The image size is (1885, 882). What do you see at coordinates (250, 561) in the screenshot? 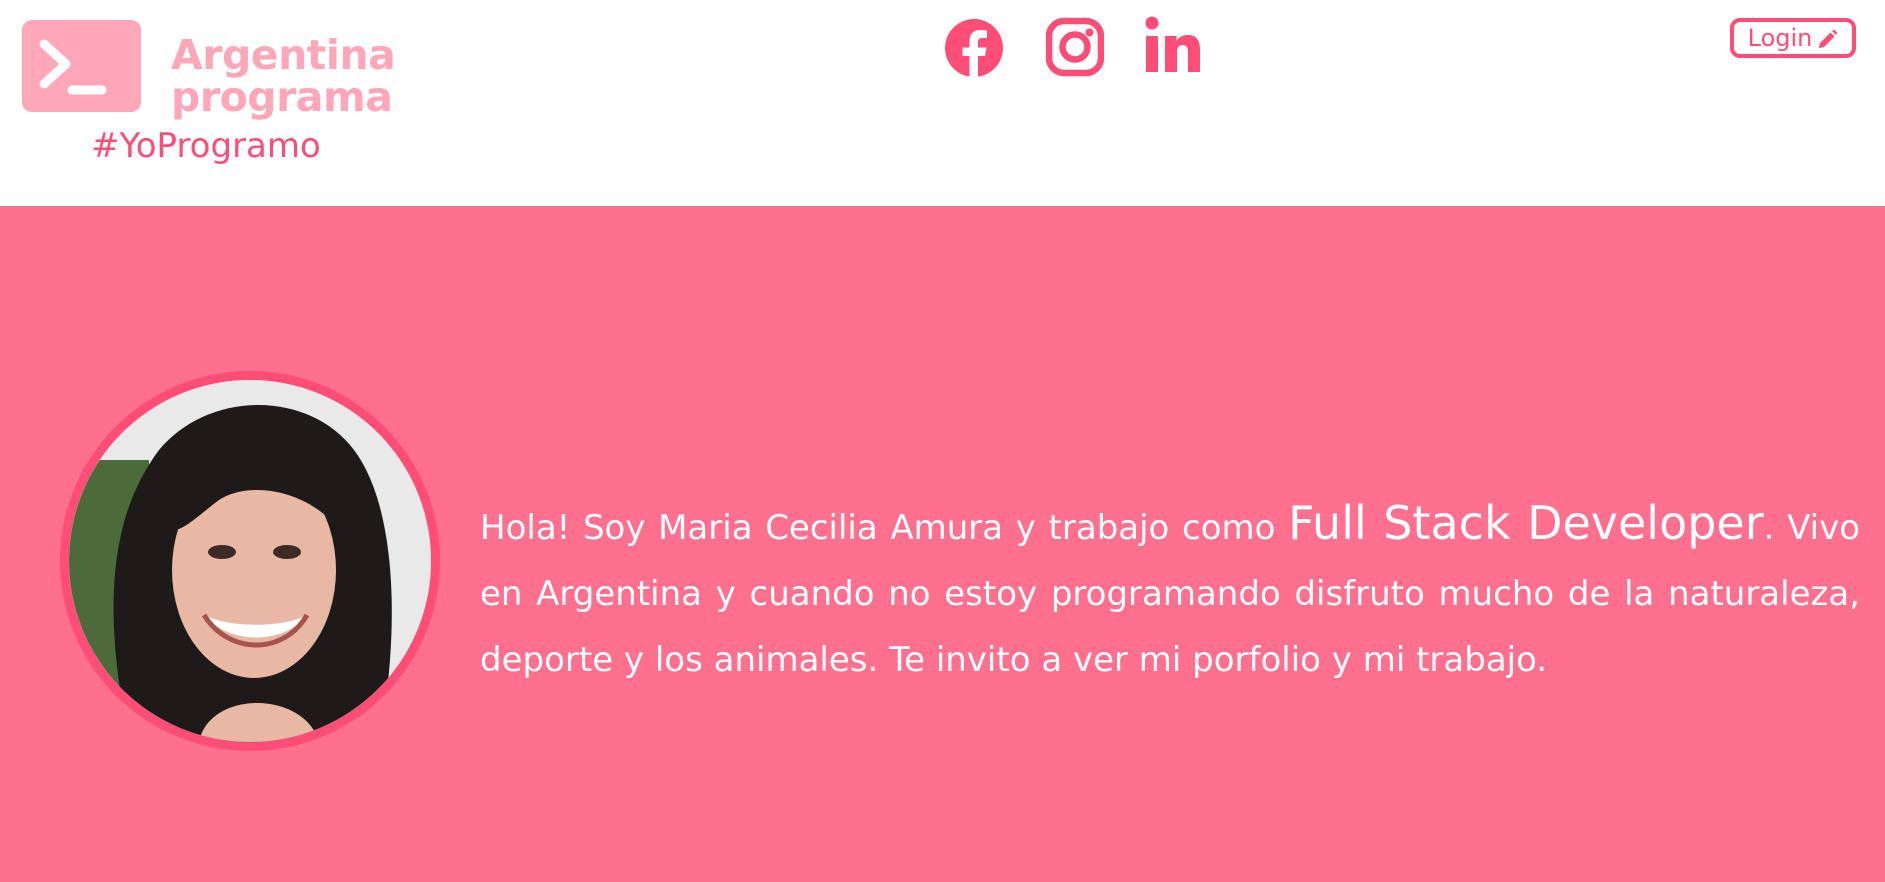
I see `profile-photo` at bounding box center [250, 561].